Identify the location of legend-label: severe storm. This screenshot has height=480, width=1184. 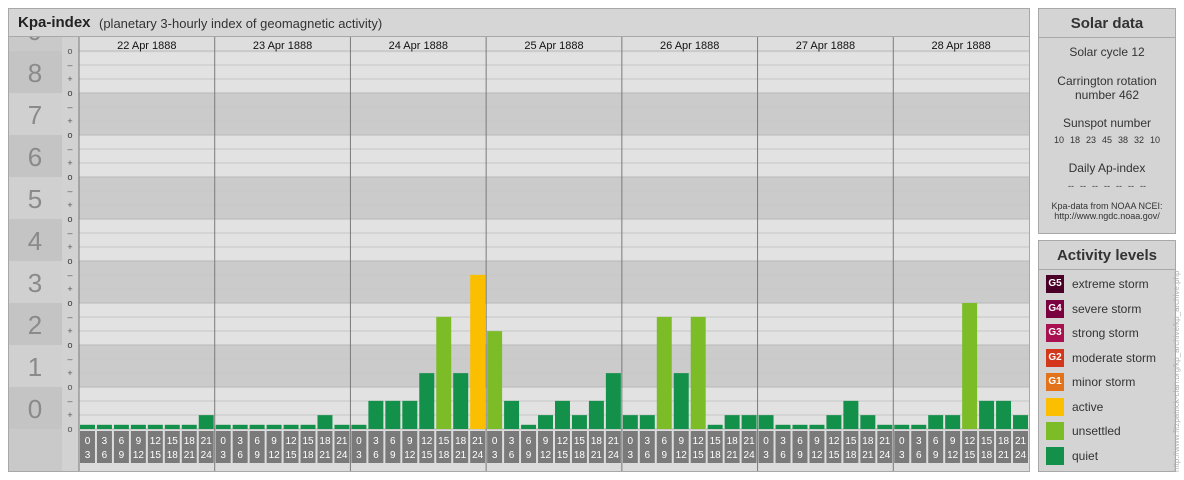
(1107, 308).